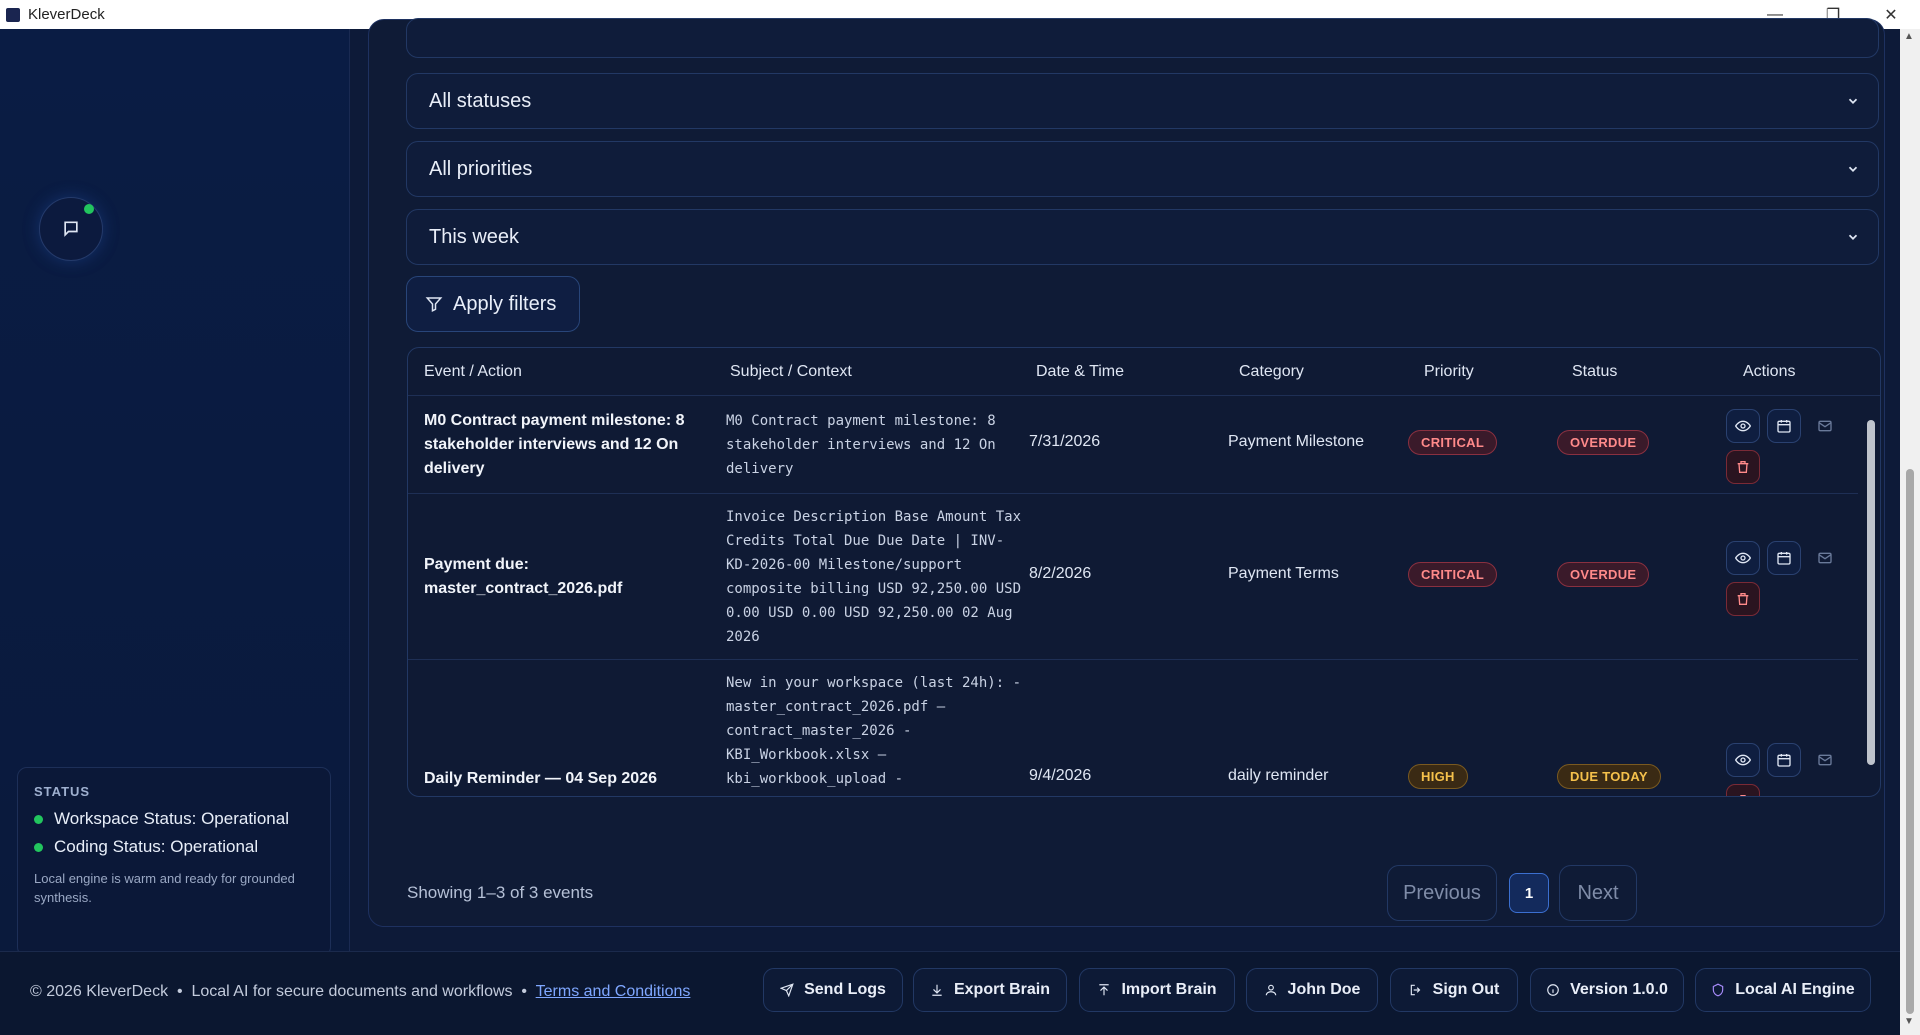 This screenshot has width=1920, height=1035. What do you see at coordinates (156, 846) in the screenshot?
I see `coding-status-label: Coding Status: Operational` at bounding box center [156, 846].